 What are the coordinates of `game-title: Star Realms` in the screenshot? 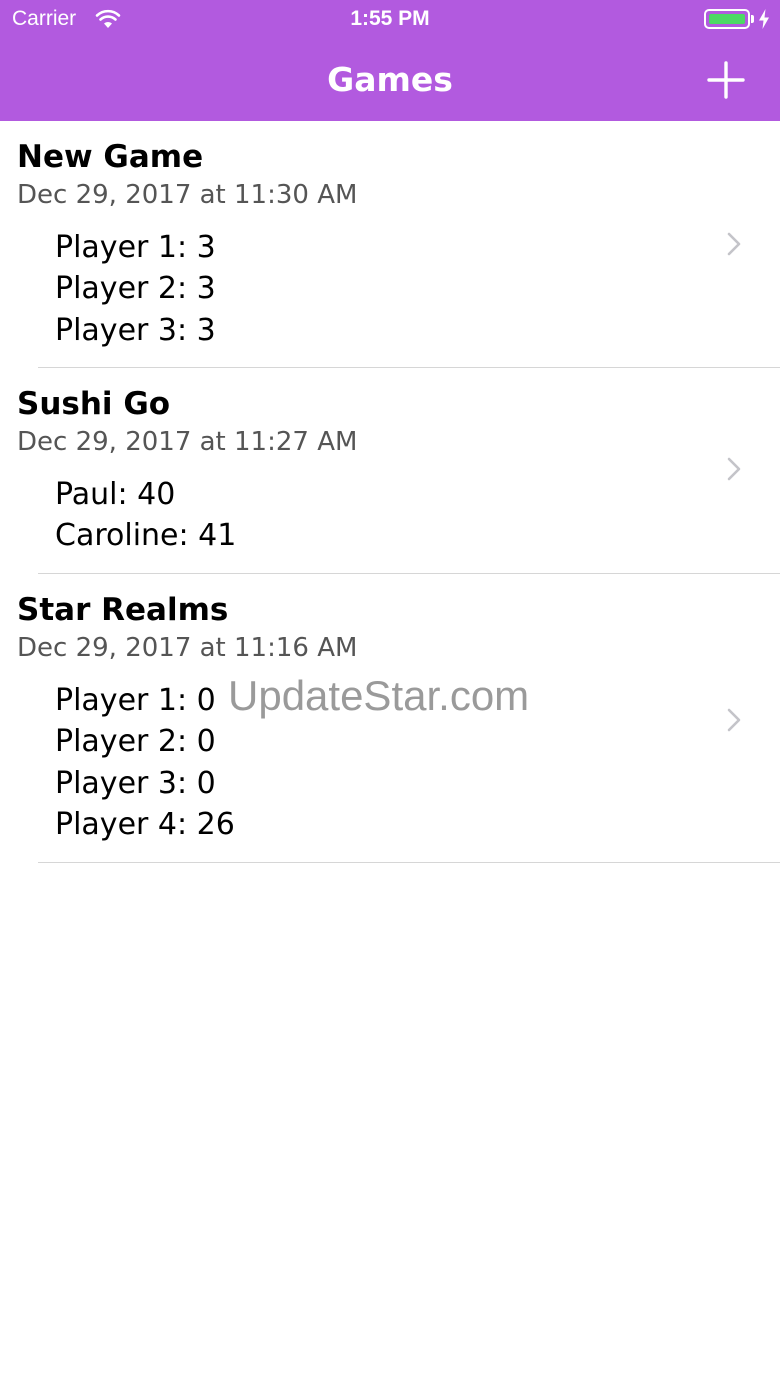 It's located at (123, 610).